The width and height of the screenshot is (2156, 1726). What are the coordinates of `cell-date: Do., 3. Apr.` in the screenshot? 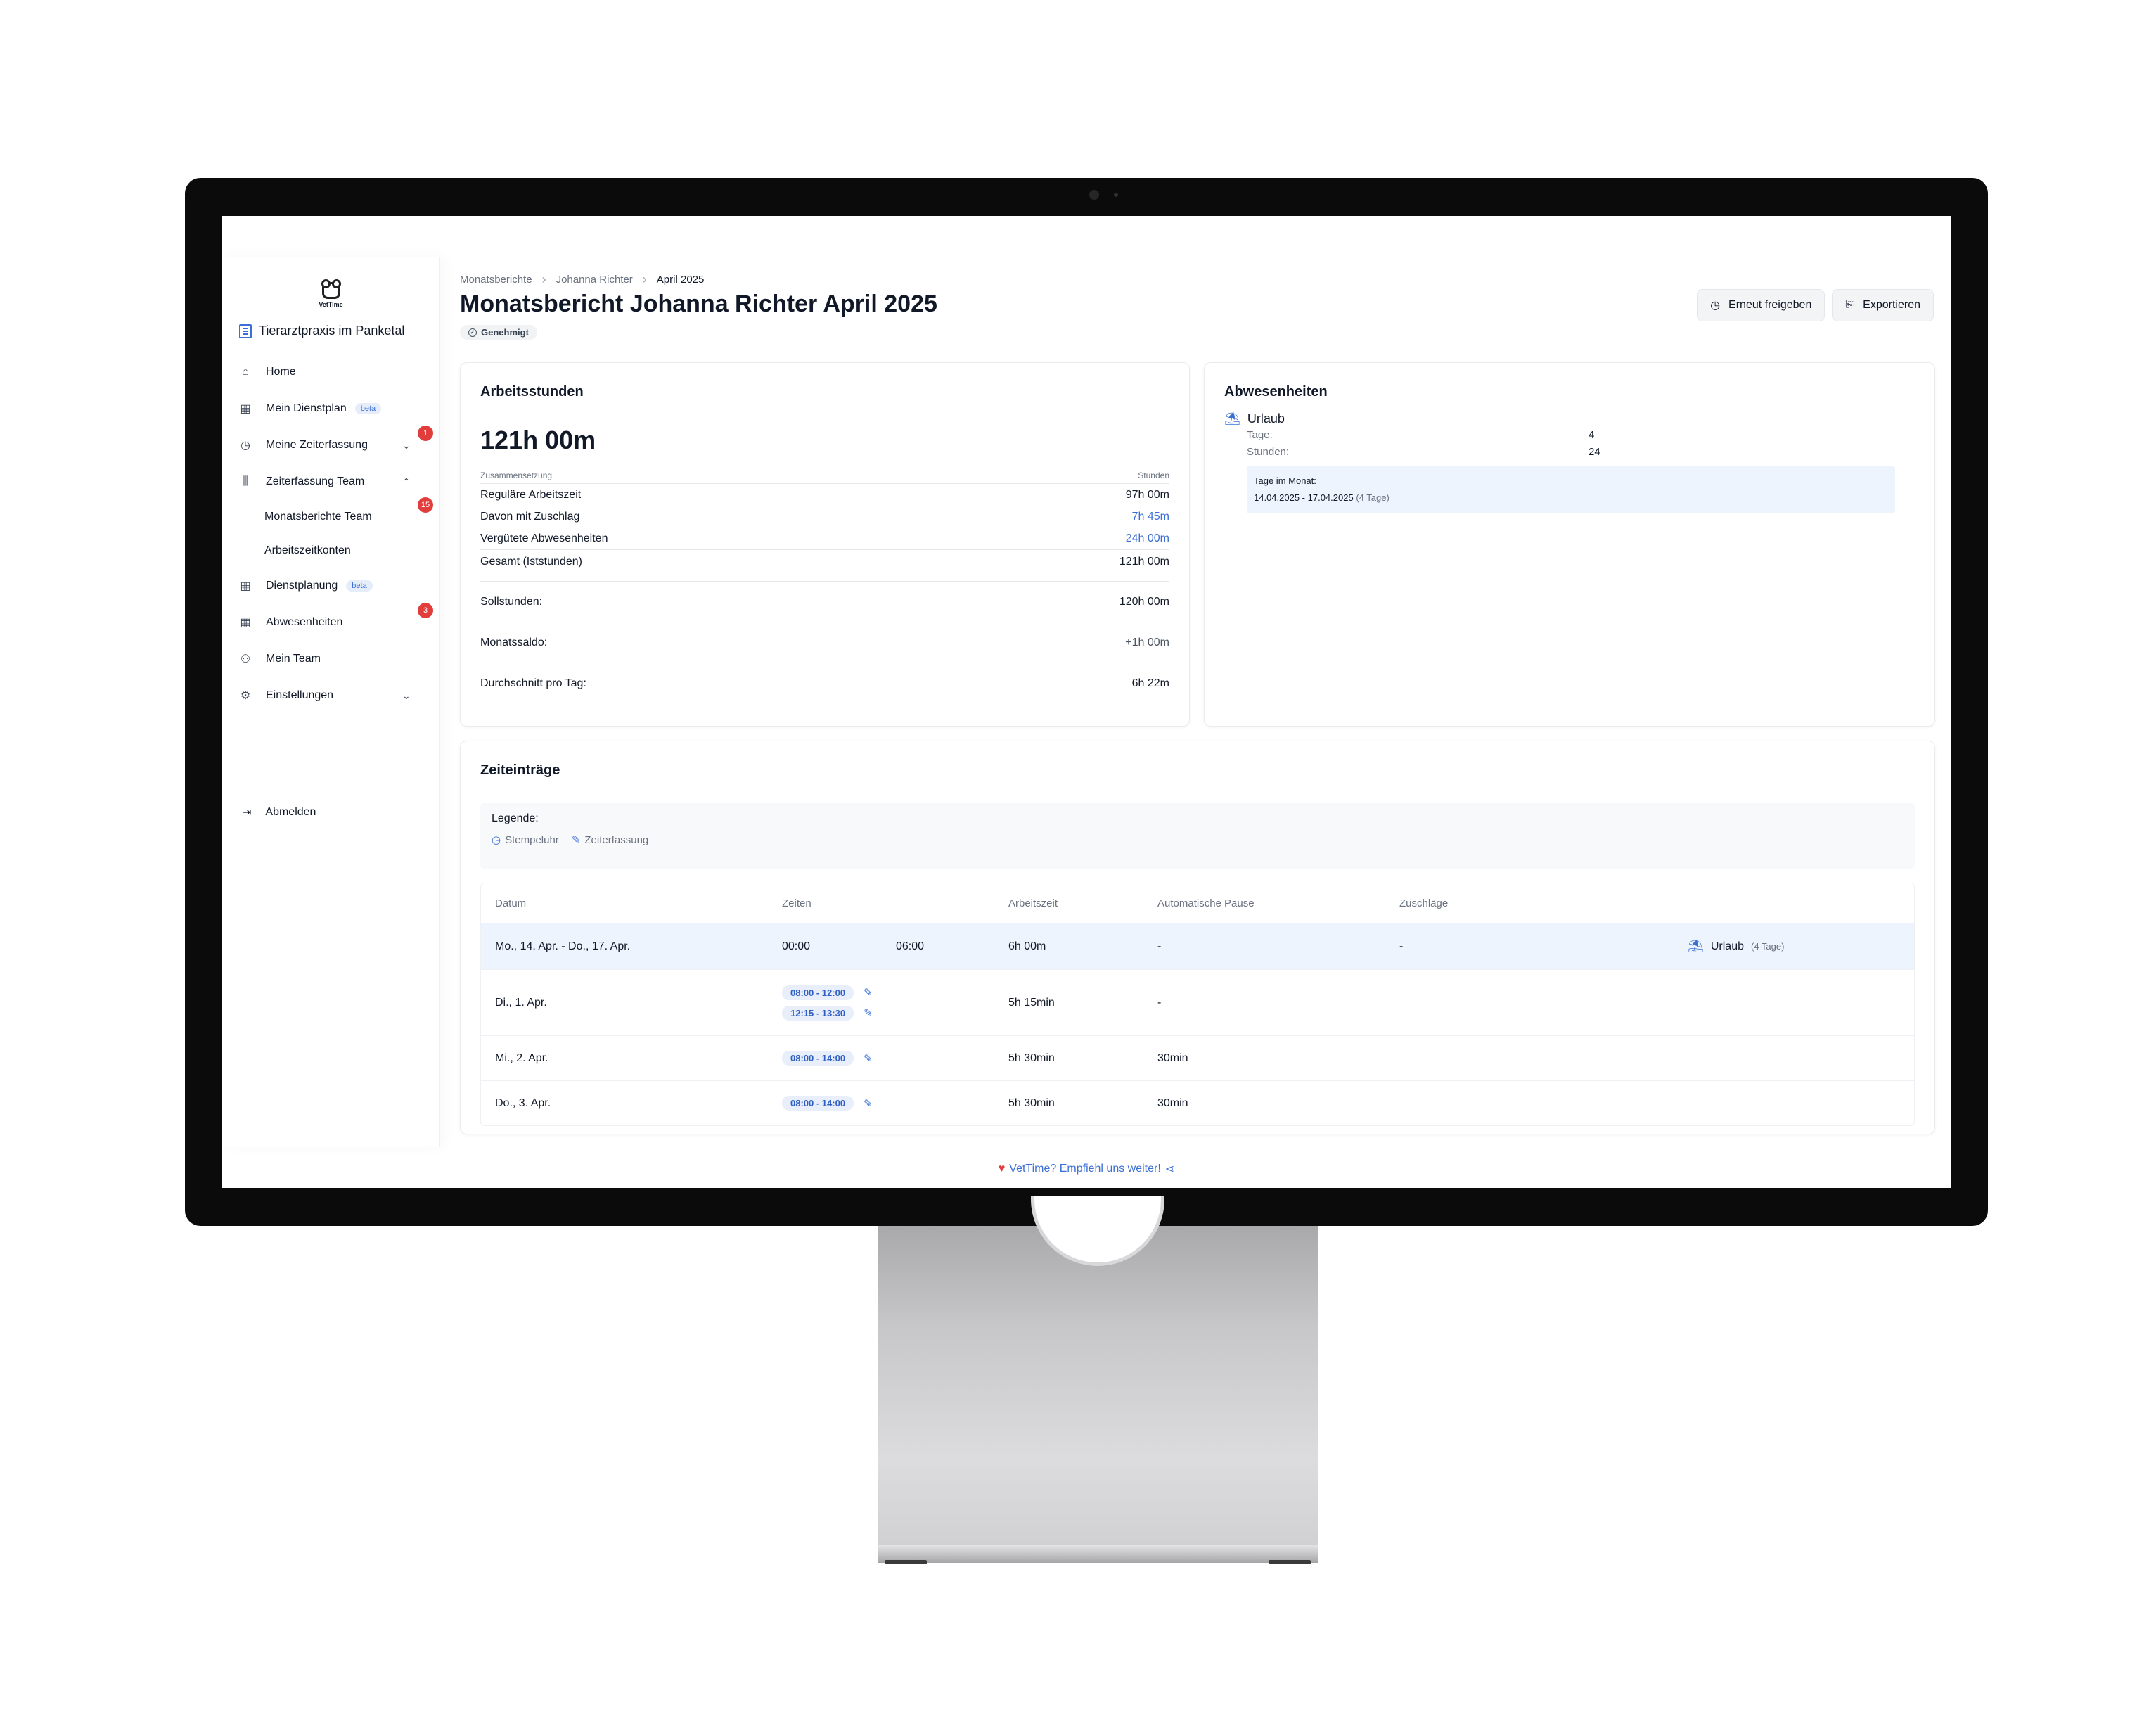 It's located at (523, 1103).